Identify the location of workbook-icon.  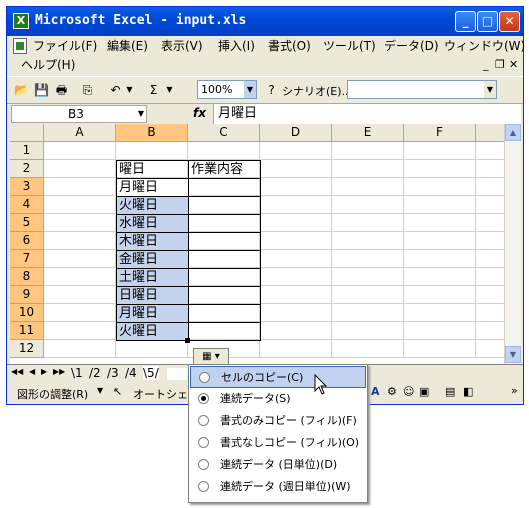
(20, 46).